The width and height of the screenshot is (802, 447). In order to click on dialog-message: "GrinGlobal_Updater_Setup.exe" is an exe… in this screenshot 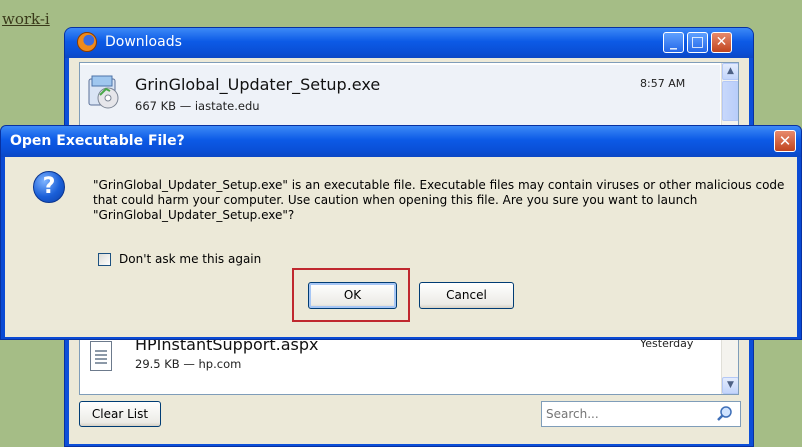, I will do `click(439, 200)`.